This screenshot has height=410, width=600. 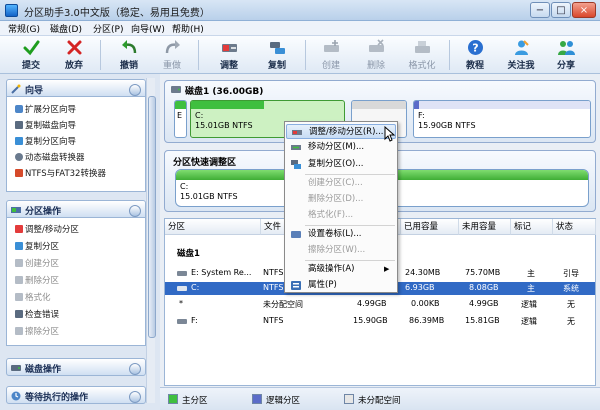 What do you see at coordinates (76, 367) in the screenshot?
I see `disk-ops-panel-header: 磁盘操作` at bounding box center [76, 367].